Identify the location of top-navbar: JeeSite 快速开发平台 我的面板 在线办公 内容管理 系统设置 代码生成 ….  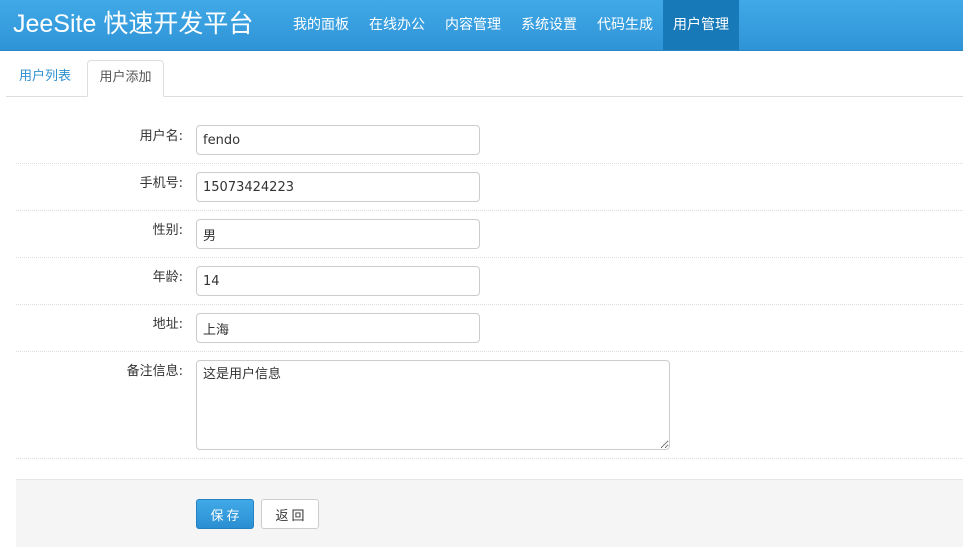
(481, 25).